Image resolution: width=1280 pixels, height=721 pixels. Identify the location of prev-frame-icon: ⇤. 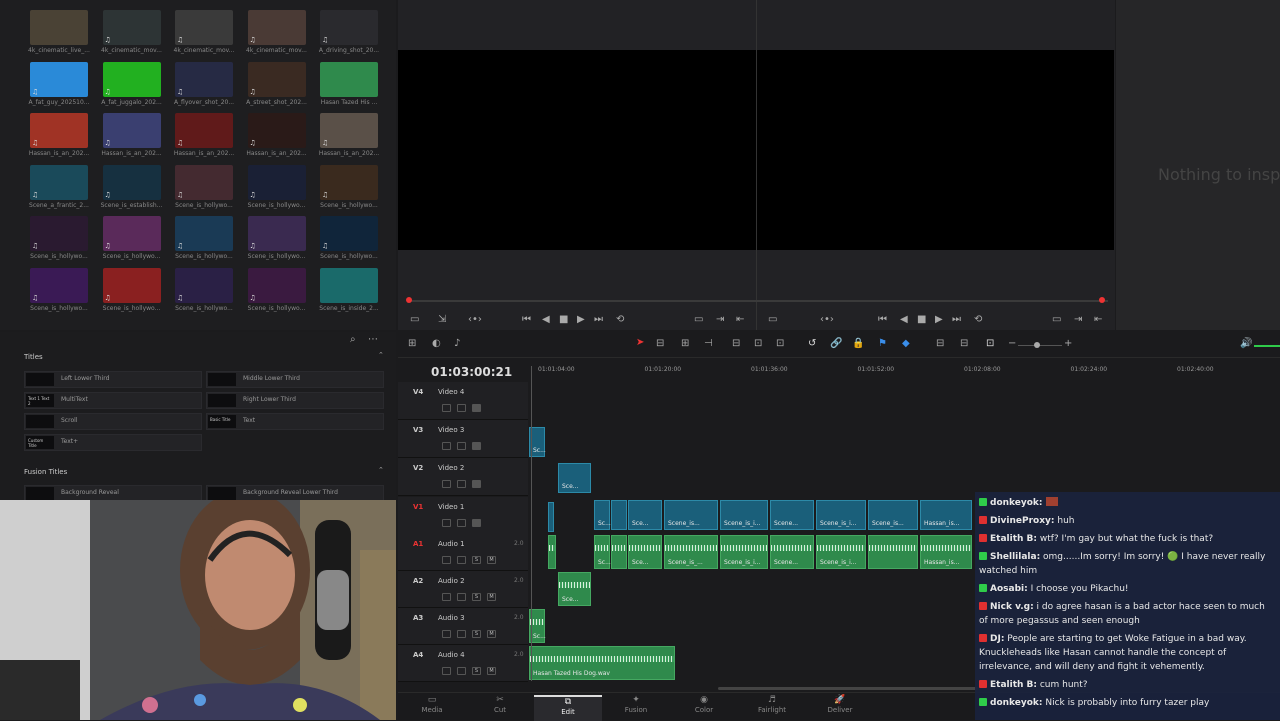
(740, 319).